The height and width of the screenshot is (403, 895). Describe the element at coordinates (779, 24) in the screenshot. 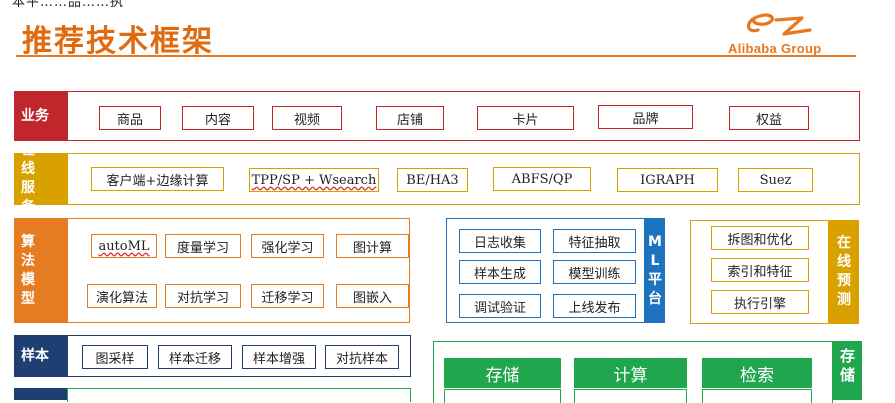

I see `alibaba-logo-icon` at that location.